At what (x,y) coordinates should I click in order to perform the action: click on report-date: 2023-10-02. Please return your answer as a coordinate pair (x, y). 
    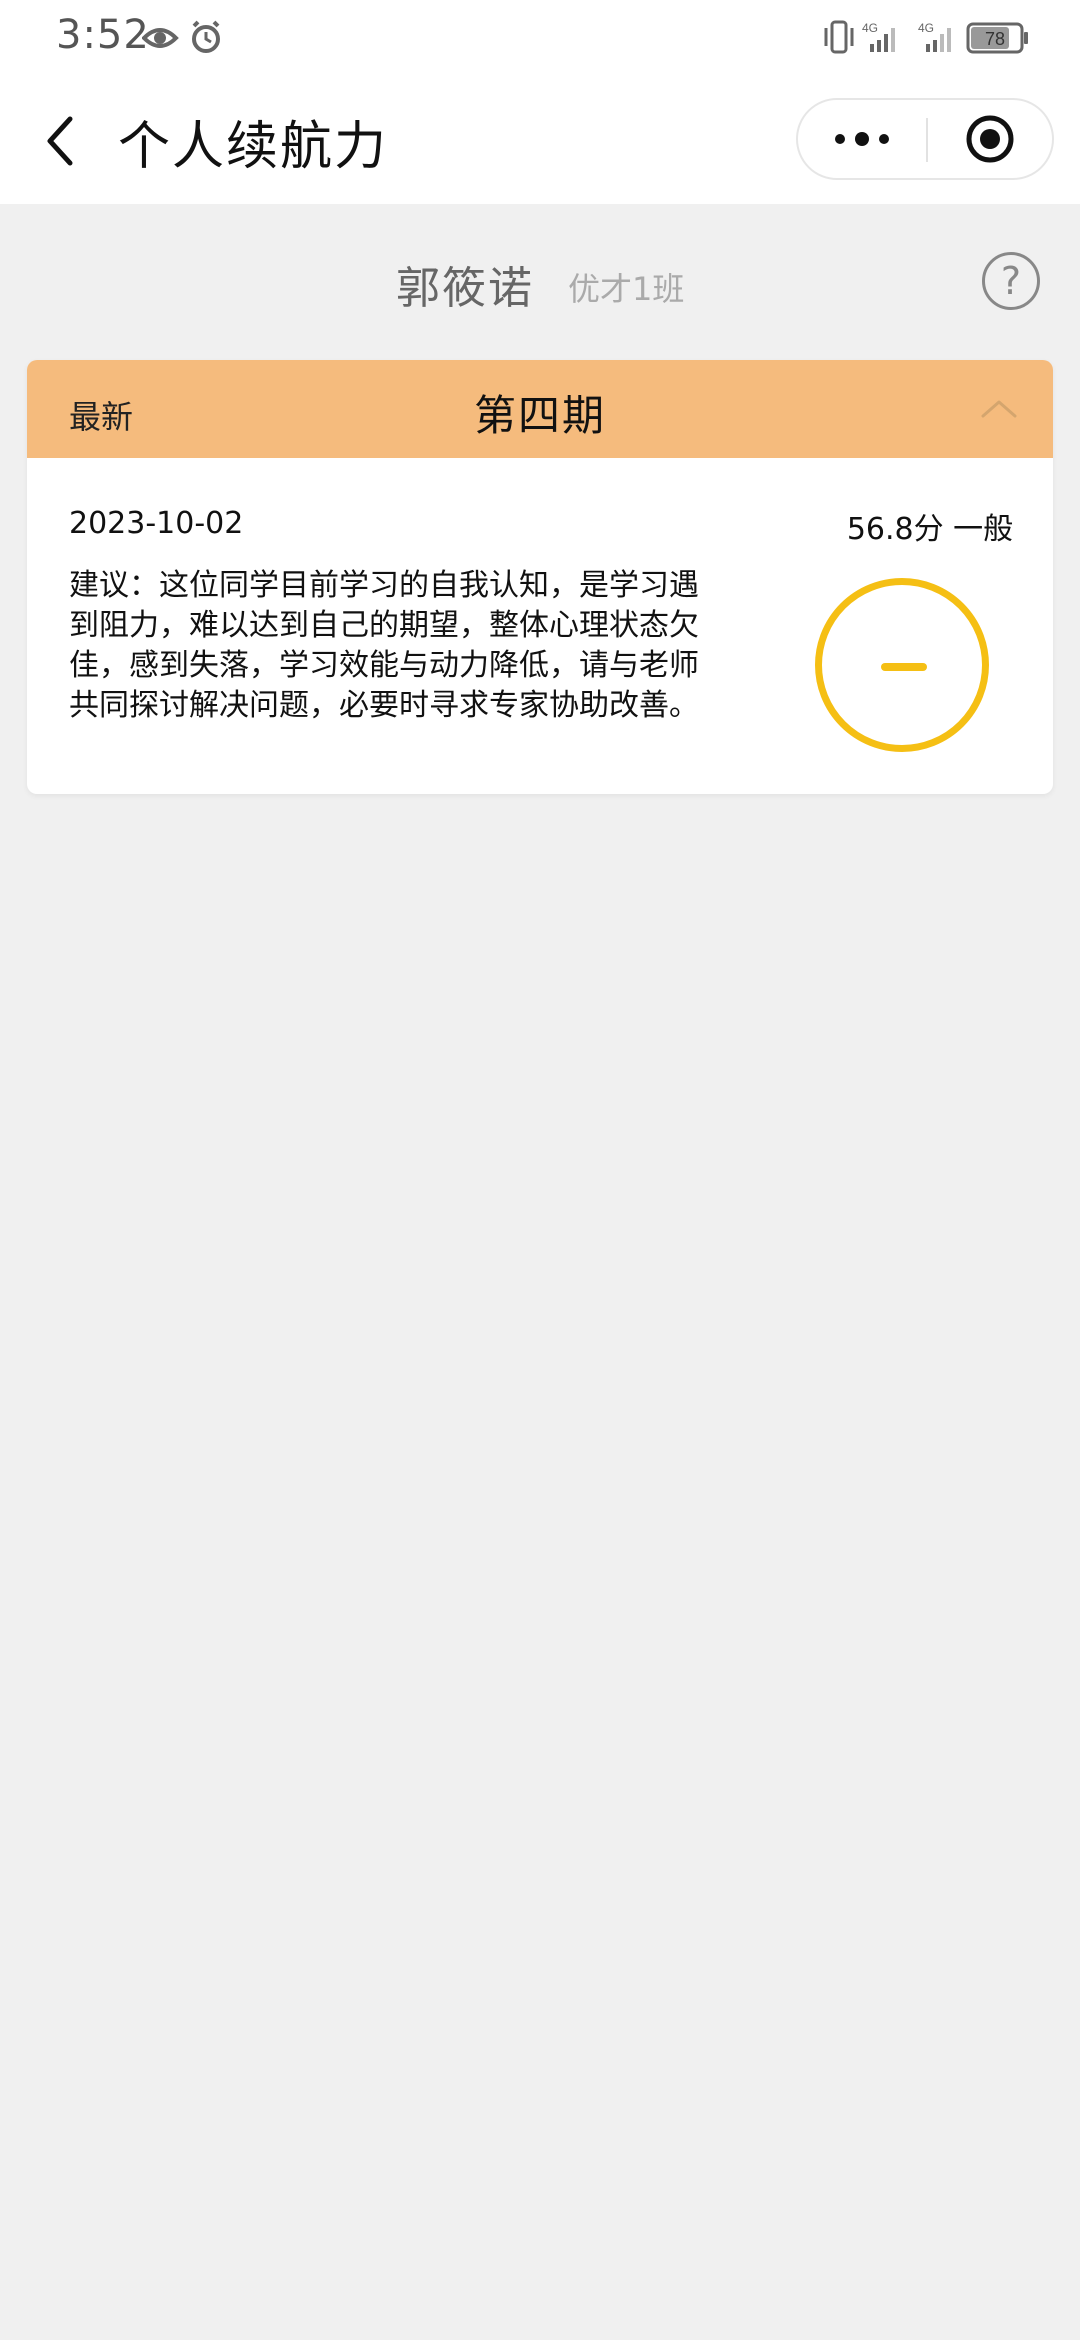
    Looking at the image, I should click on (156, 523).